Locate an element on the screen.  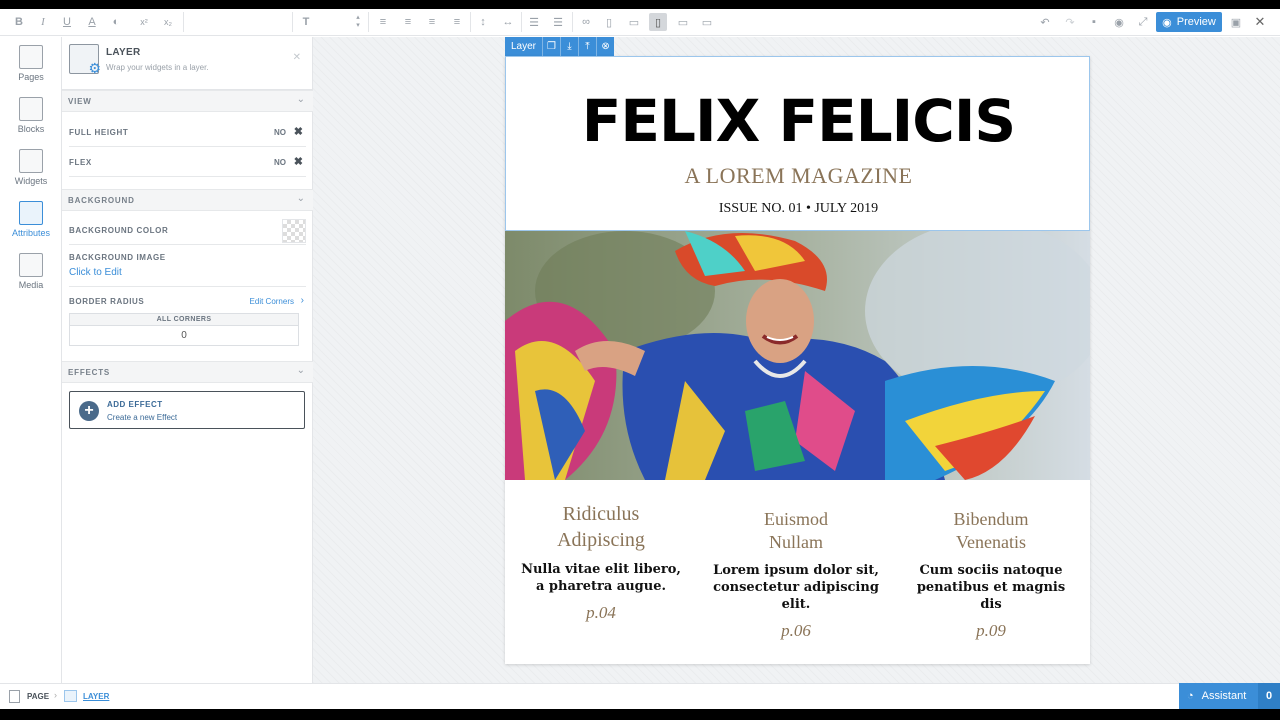
unordered-list-icon: ☰ is located at coordinates (558, 22).